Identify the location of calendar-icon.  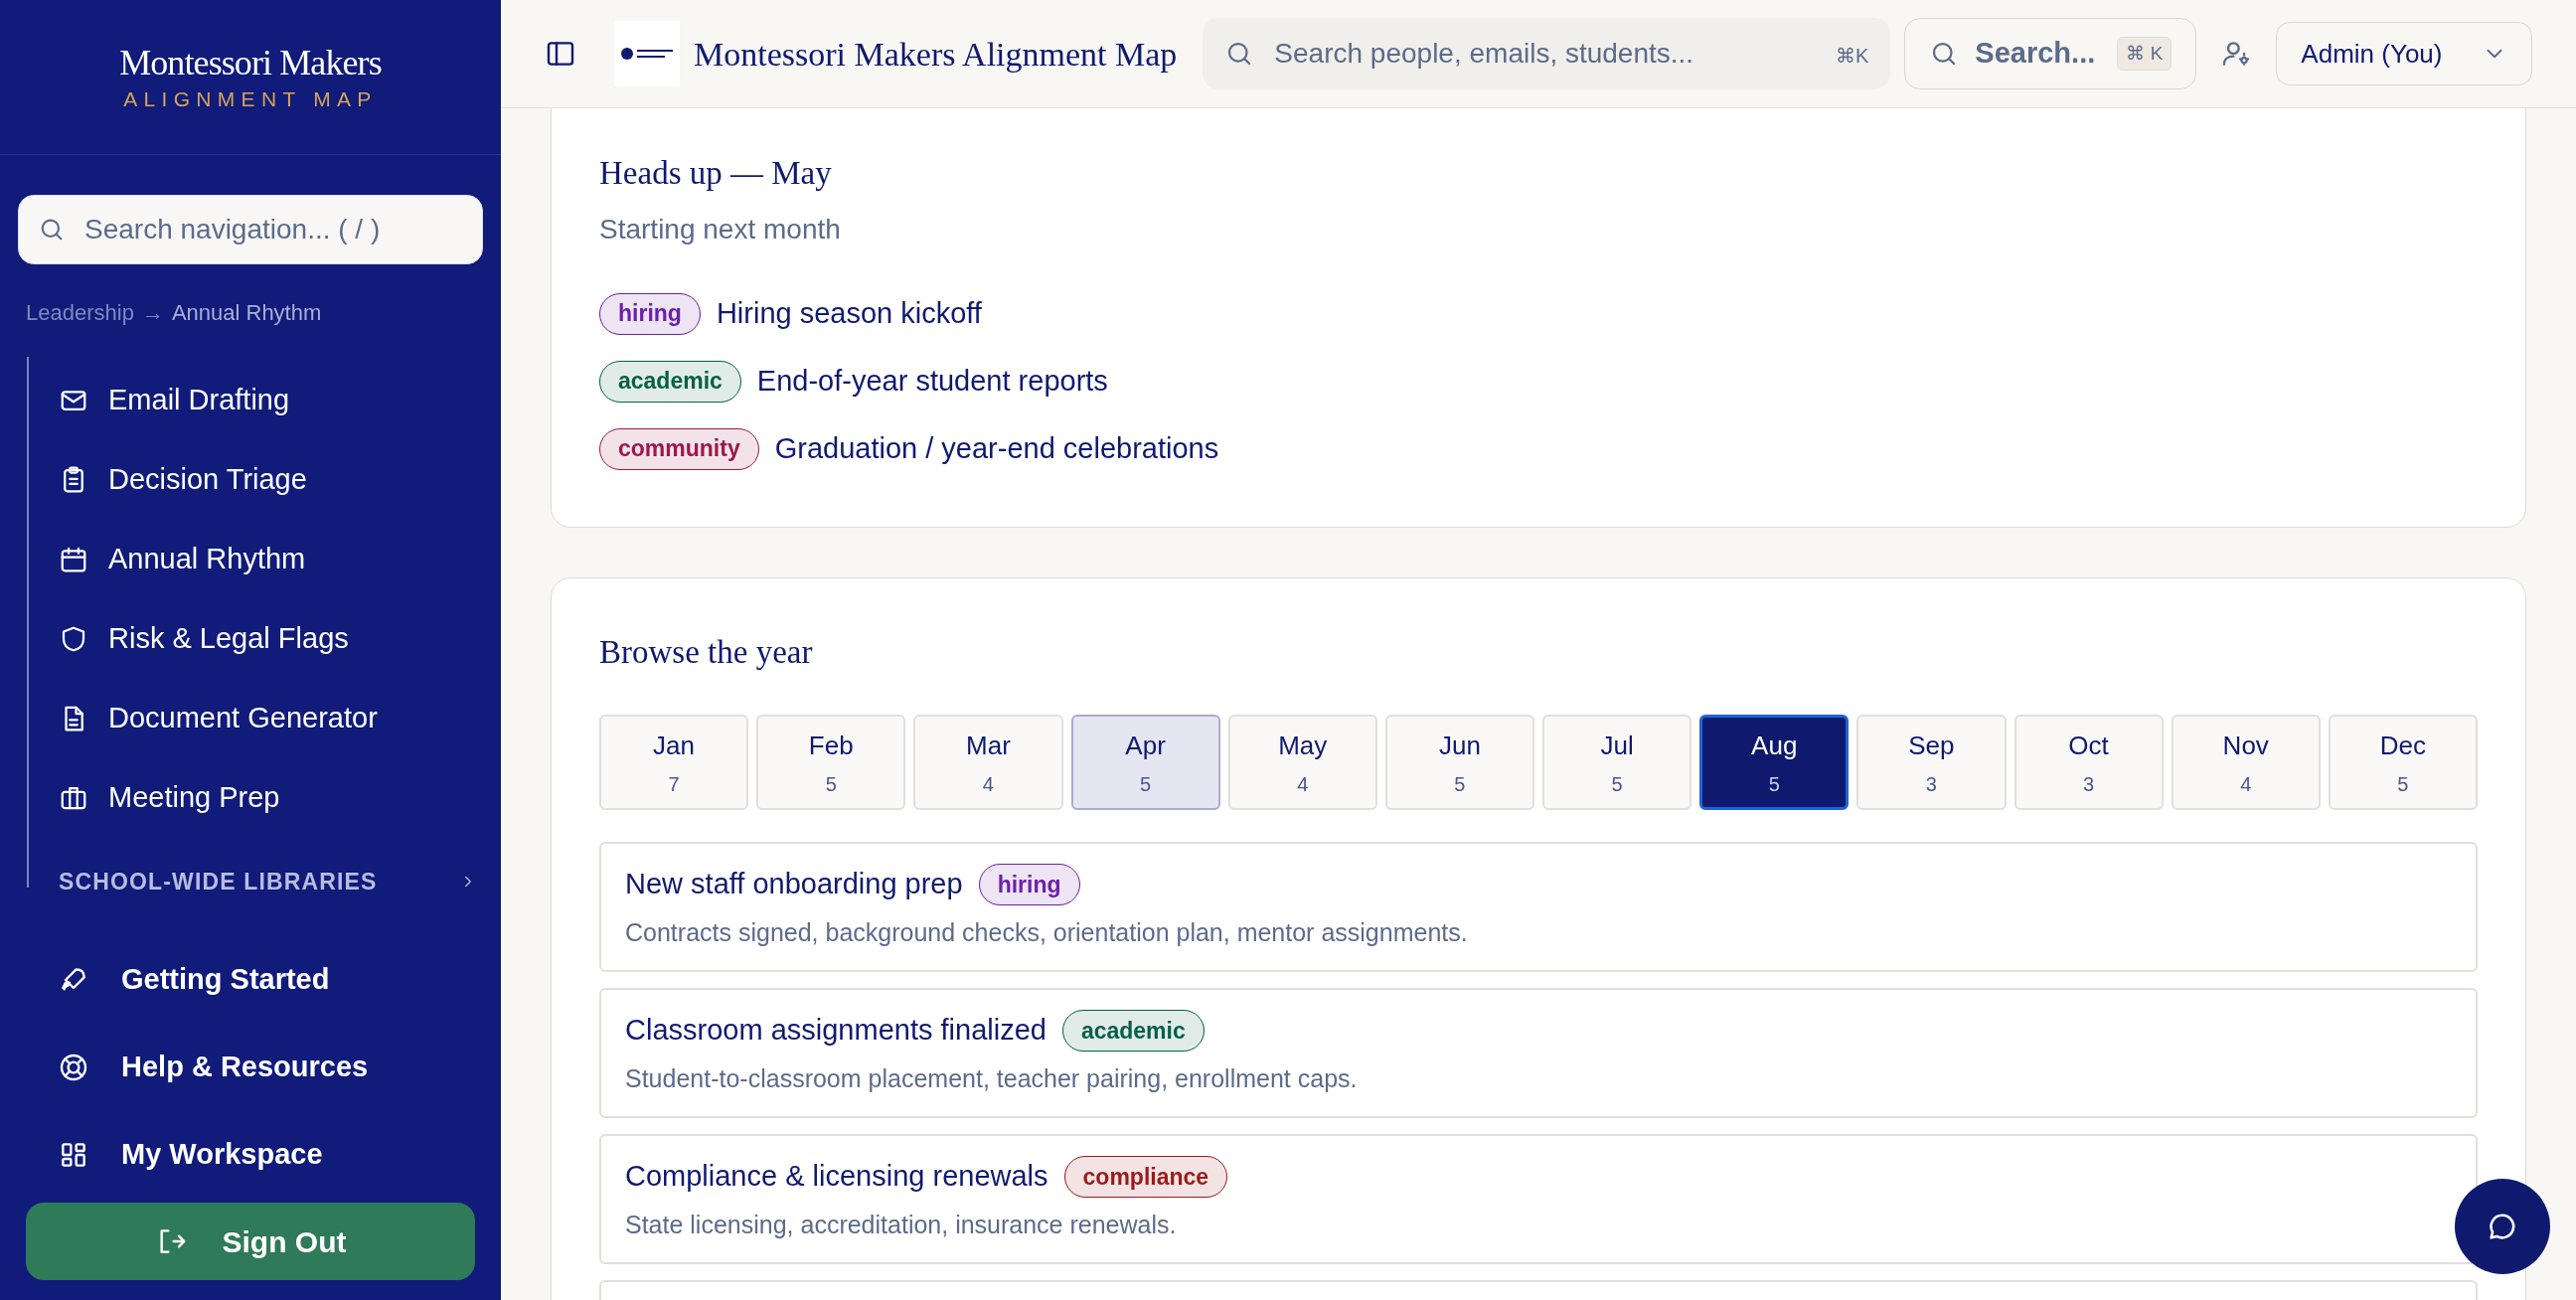
(73, 559).